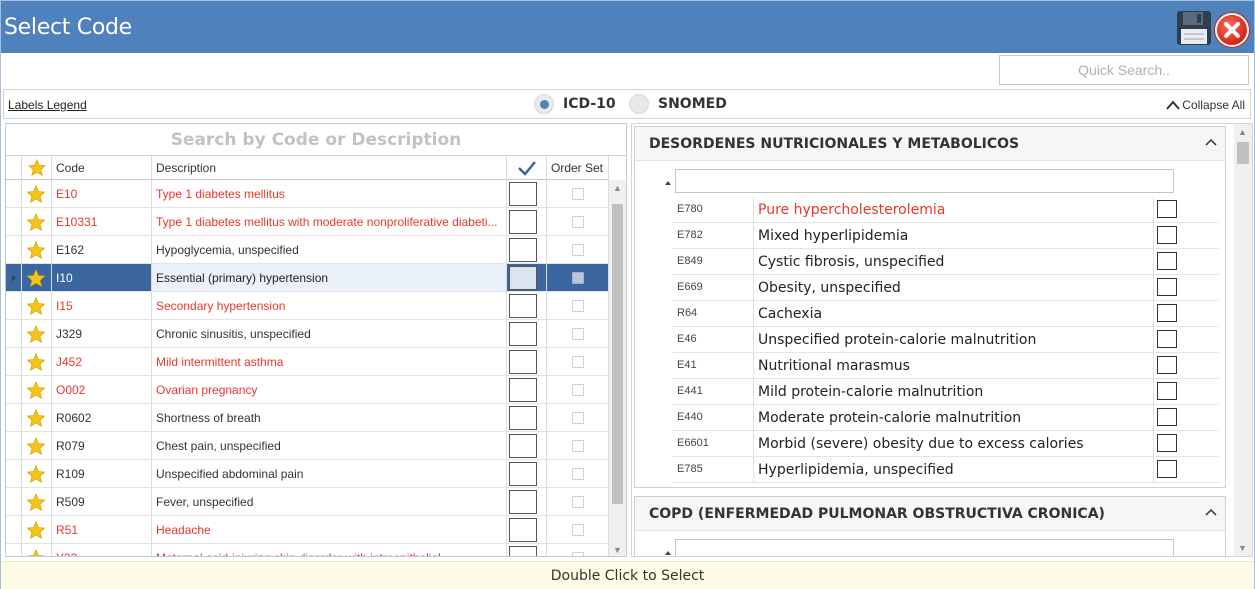 This screenshot has height=589, width=1255. Describe the element at coordinates (47, 105) in the screenshot. I see `labels-legend-link: Labels Legend` at that location.